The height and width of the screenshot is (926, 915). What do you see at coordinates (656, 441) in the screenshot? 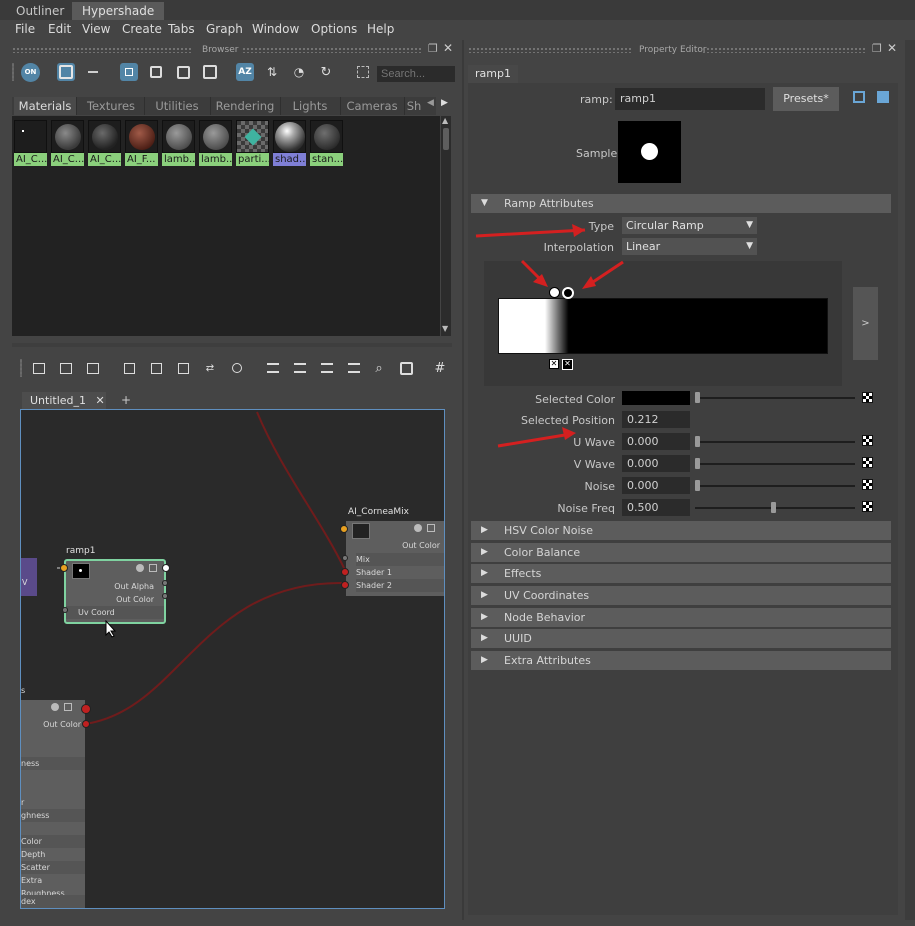
I see `u-wave-field: 0.000` at bounding box center [656, 441].